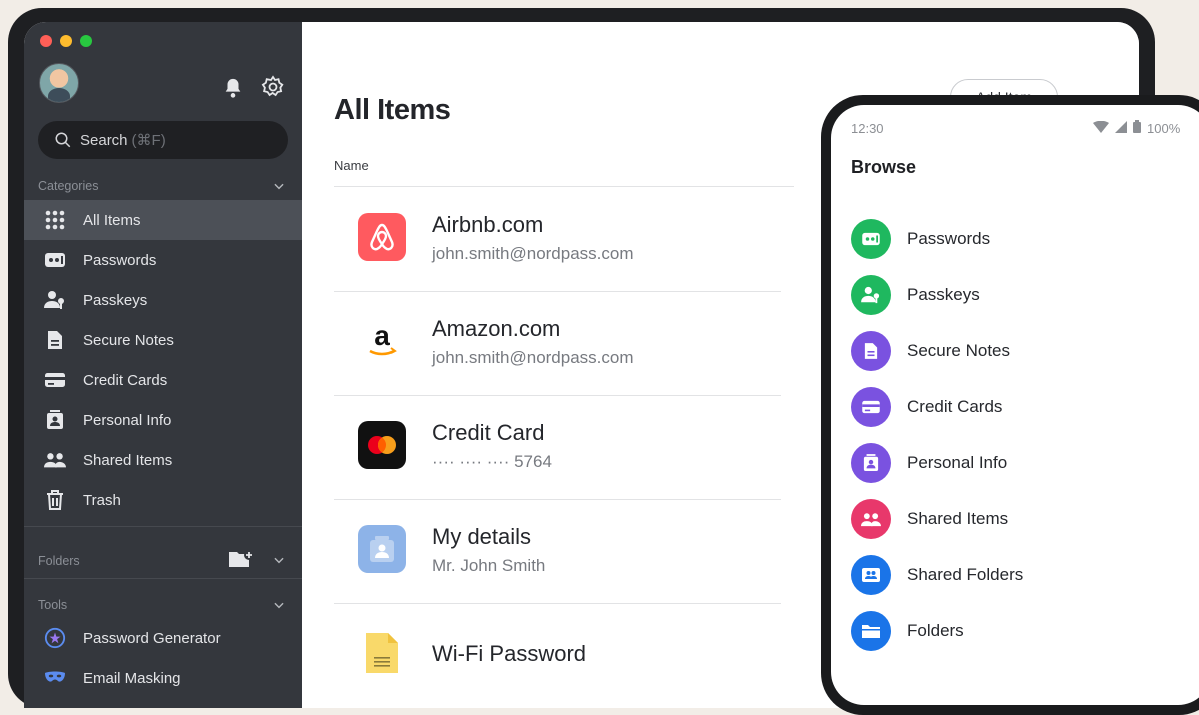 The height and width of the screenshot is (715, 1199). I want to click on sidebar-item-label: Passkeys, so click(115, 300).